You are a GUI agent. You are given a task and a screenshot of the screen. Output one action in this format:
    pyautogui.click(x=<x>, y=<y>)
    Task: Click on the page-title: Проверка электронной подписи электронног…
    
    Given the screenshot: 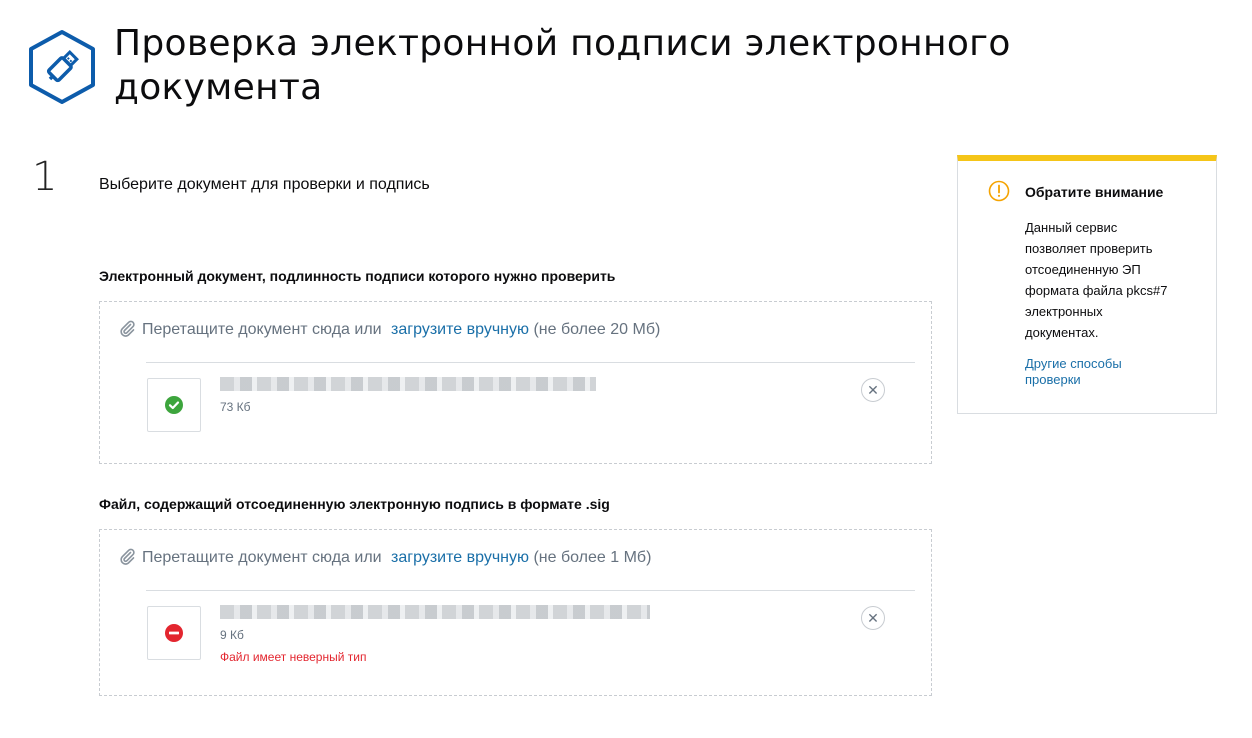 What is the action you would take?
    pyautogui.click(x=562, y=65)
    